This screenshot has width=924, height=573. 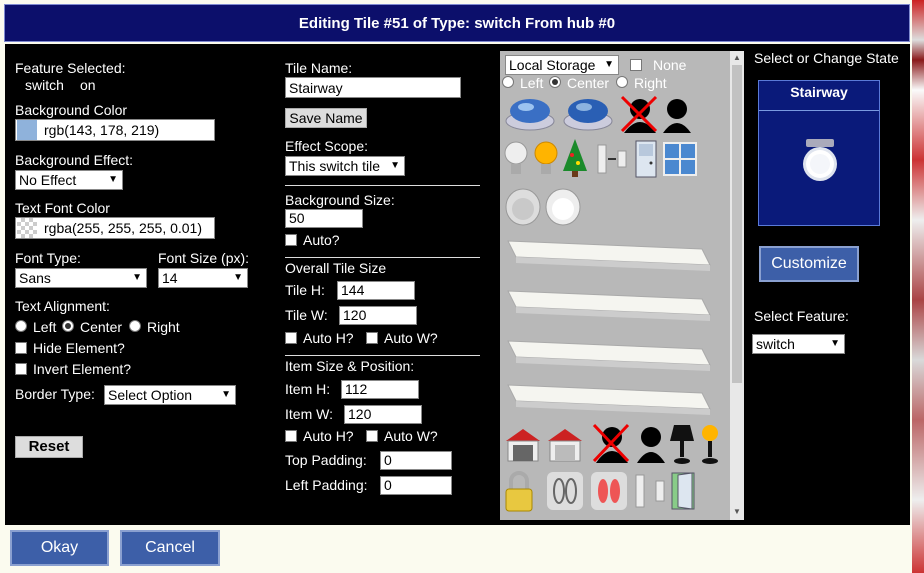 What do you see at coordinates (21, 369) in the screenshot?
I see `invert-element-checkbox` at bounding box center [21, 369].